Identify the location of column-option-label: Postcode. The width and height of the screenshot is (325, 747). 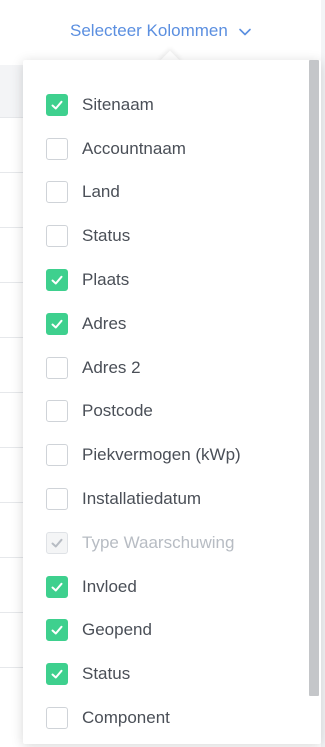
(117, 411).